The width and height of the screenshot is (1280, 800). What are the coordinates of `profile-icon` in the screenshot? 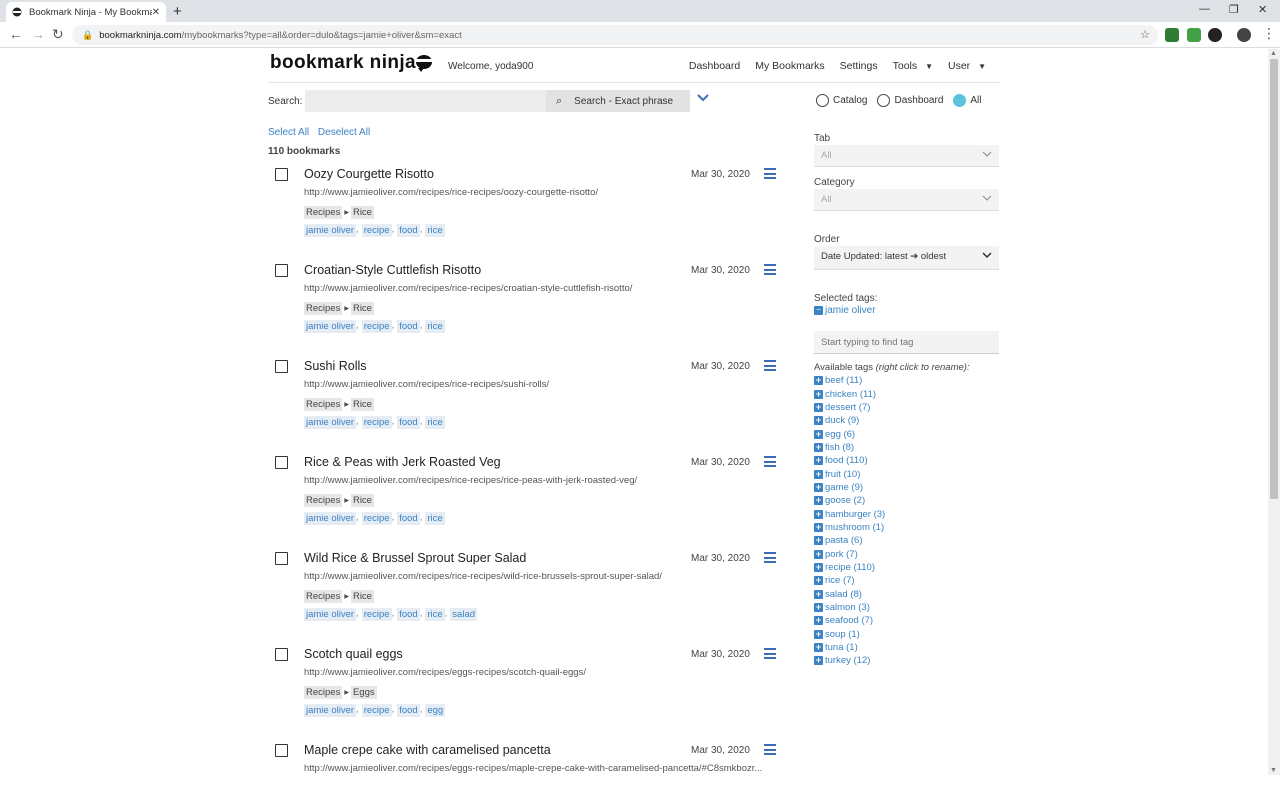 It's located at (1244, 35).